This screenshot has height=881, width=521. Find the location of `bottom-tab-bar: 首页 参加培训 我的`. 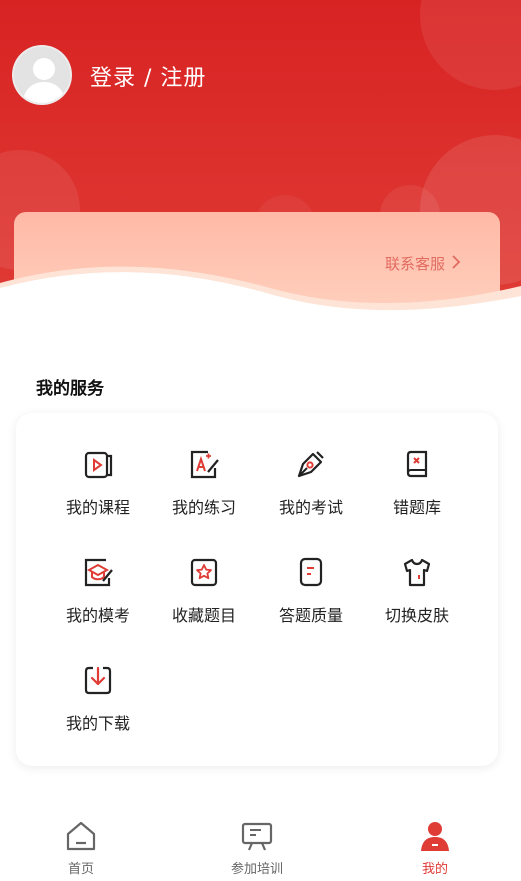

bottom-tab-bar: 首页 参加培训 我的 is located at coordinates (260, 846).